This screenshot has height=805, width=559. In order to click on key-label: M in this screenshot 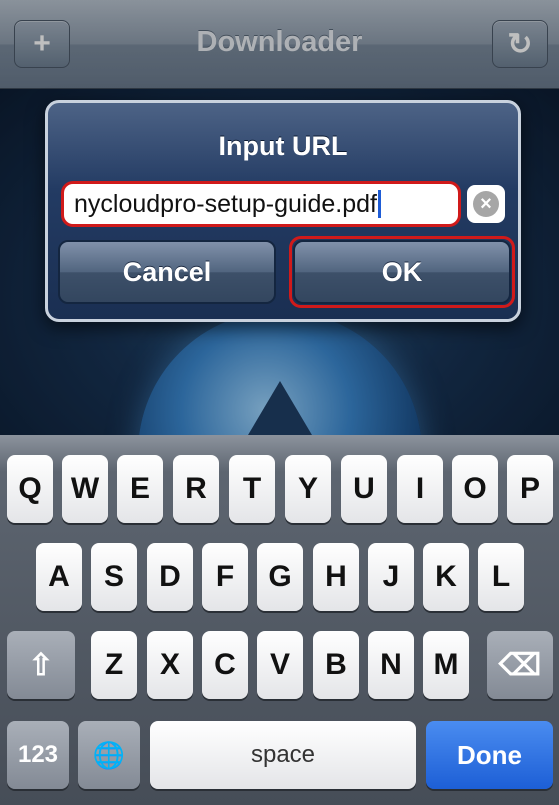, I will do `click(446, 664)`.